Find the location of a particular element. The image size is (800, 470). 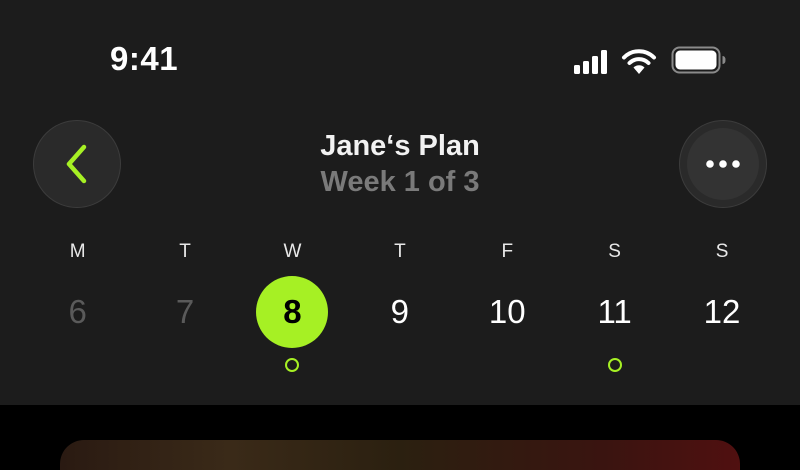

day-number: 10 is located at coordinates (507, 311).